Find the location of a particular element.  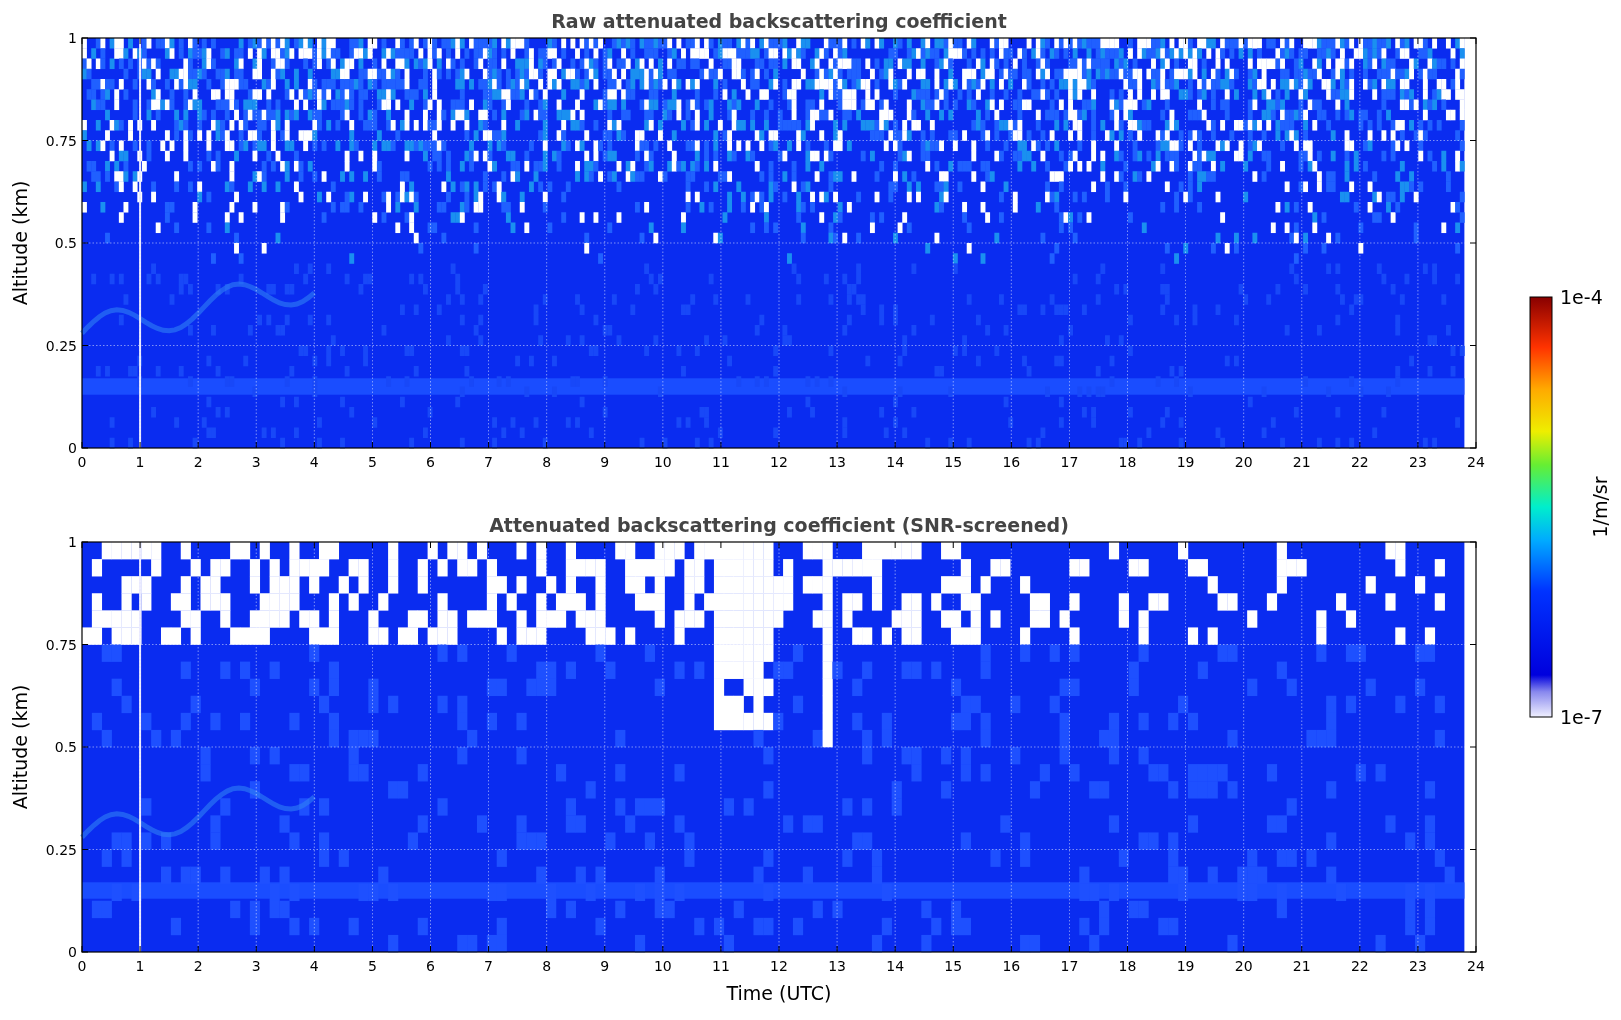

x-axis-label: Time (UTC) is located at coordinates (779, 993).